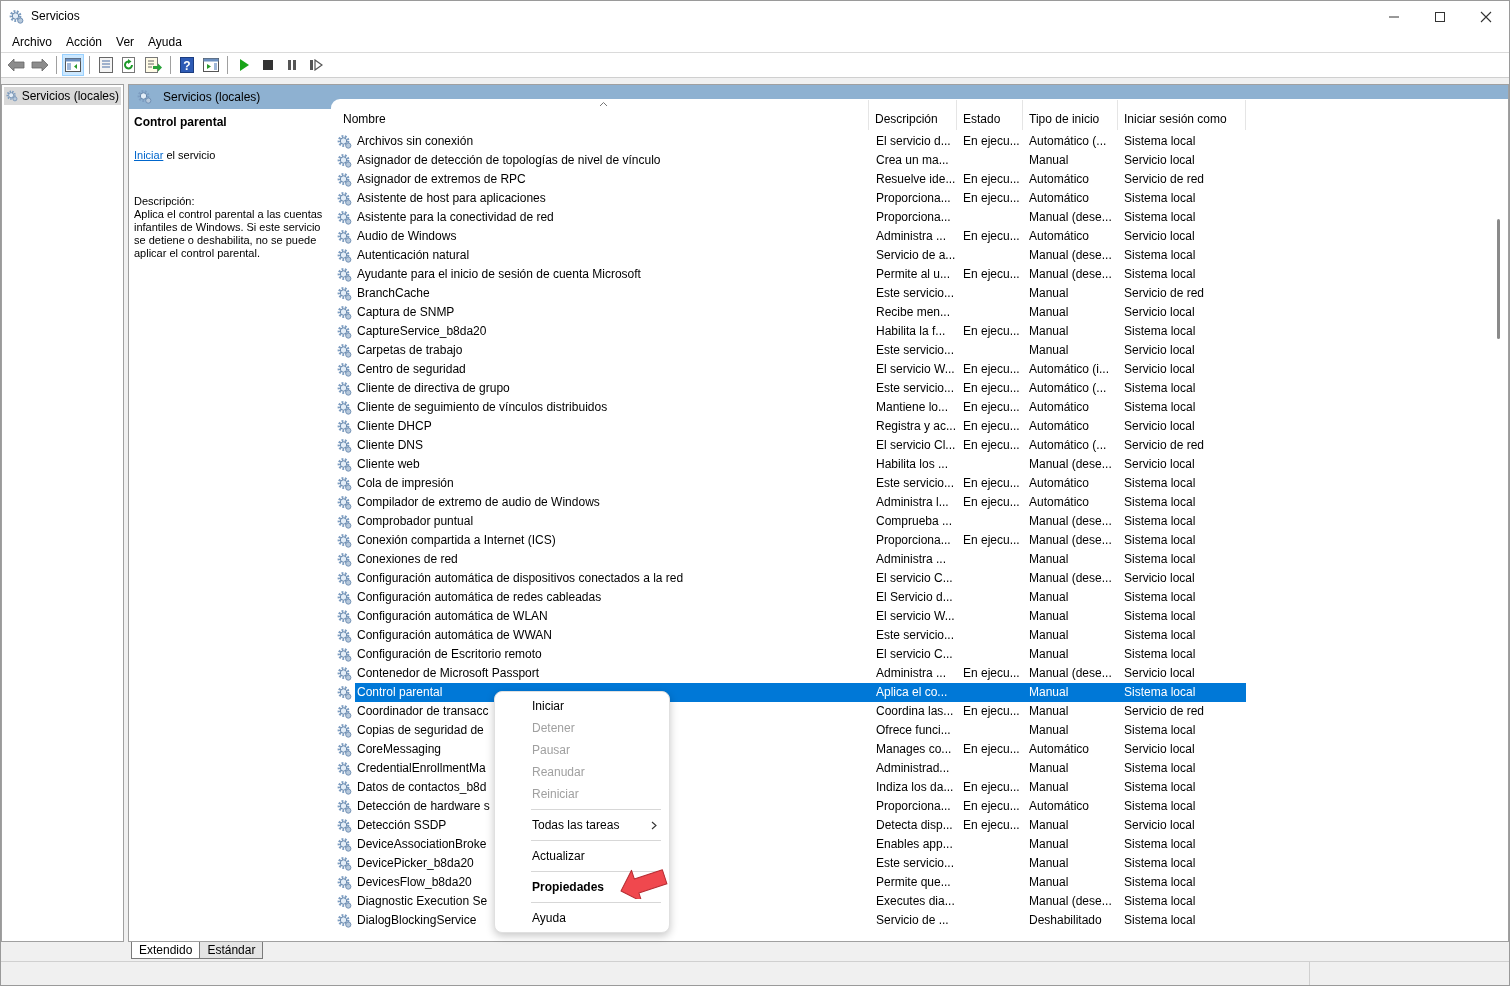 This screenshot has width=1510, height=986. Describe the element at coordinates (451, 198) in the screenshot. I see `service-name: Asistente de host para aplicaciones` at that location.